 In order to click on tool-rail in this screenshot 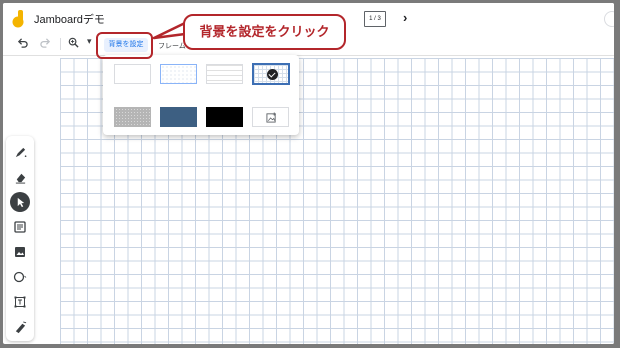, I will do `click(20, 238)`.